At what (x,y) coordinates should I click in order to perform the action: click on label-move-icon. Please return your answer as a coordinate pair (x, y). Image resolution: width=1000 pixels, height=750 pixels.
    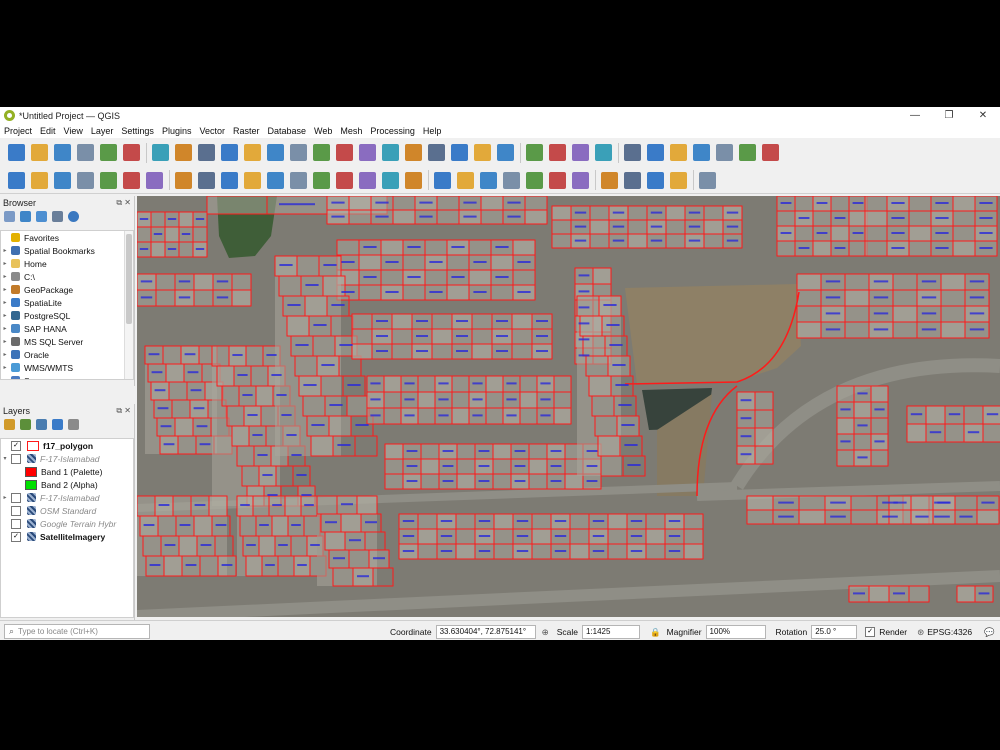
    Looking at the image, I should click on (511, 180).